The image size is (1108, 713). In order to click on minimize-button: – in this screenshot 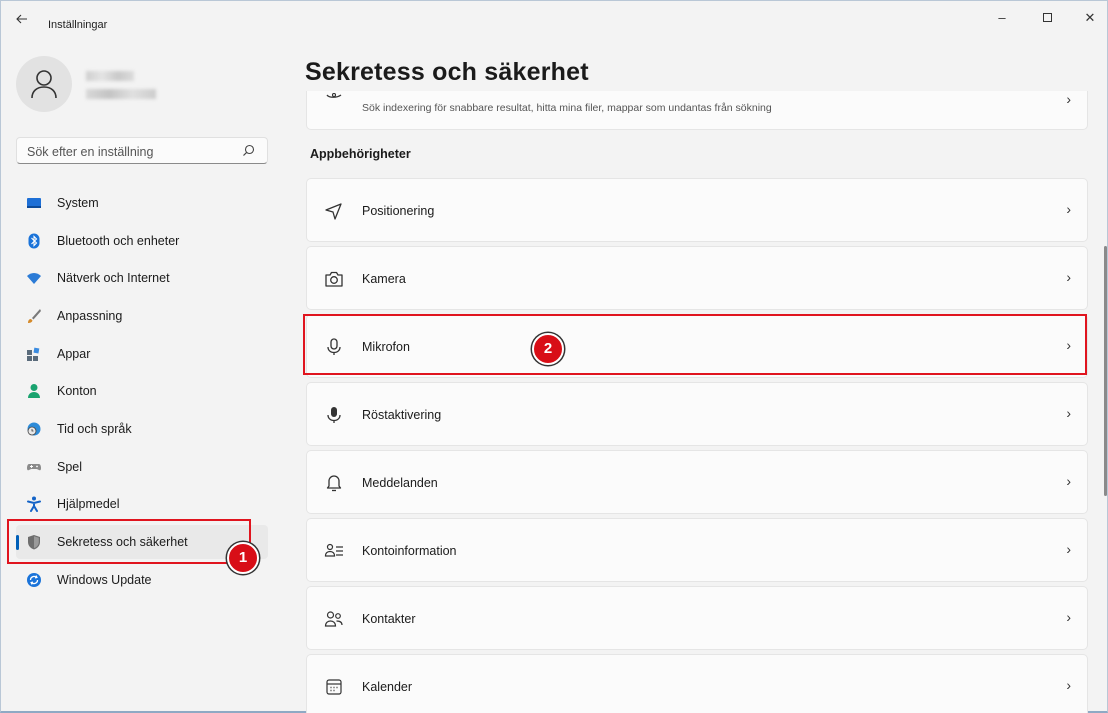, I will do `click(1002, 18)`.